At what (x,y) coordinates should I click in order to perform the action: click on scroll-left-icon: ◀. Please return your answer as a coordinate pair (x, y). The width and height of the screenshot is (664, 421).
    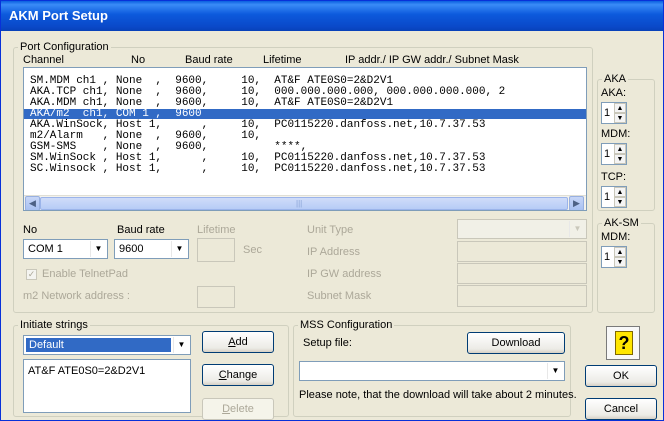
    Looking at the image, I should click on (32, 203).